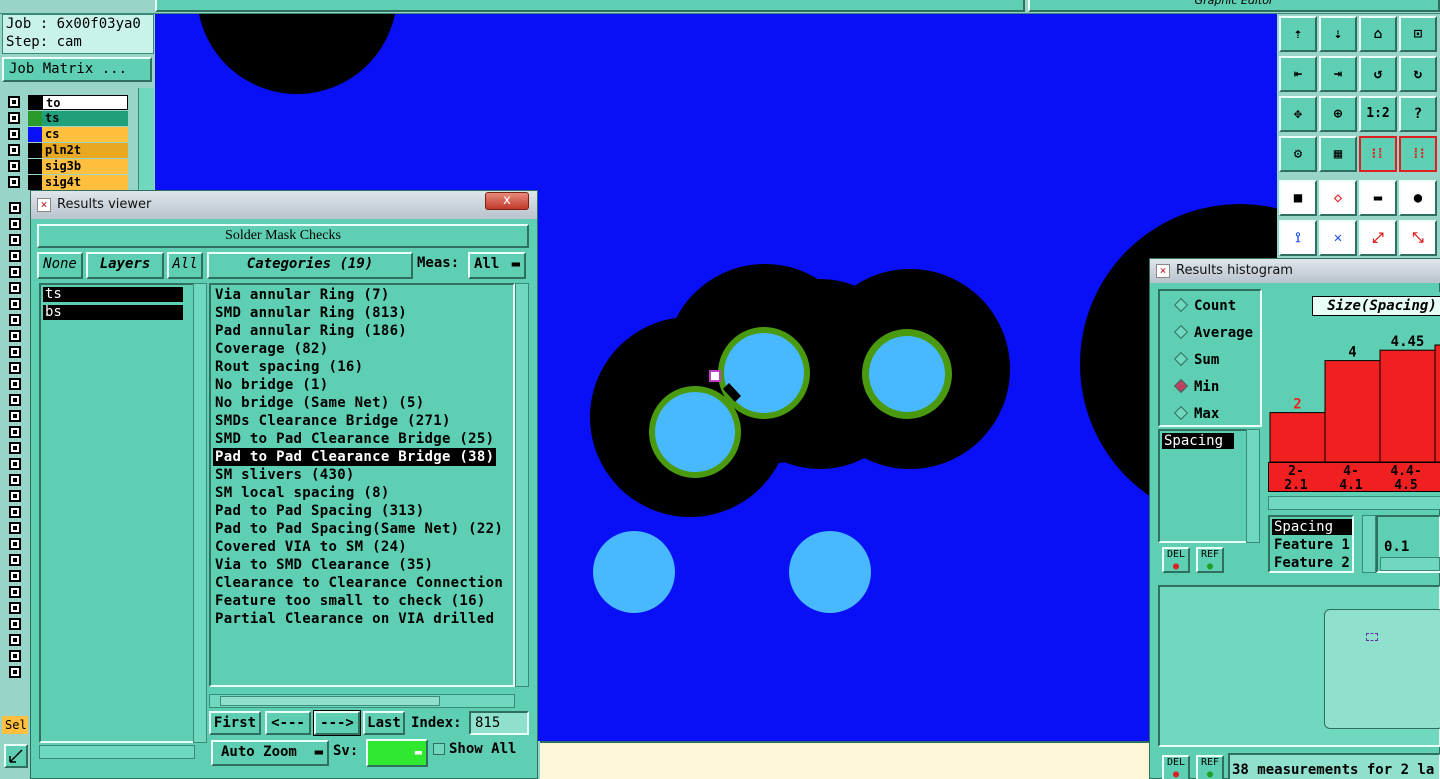 The image size is (1440, 779). Describe the element at coordinates (146, 143) in the screenshot. I see `layer-list-scrollbar` at that location.